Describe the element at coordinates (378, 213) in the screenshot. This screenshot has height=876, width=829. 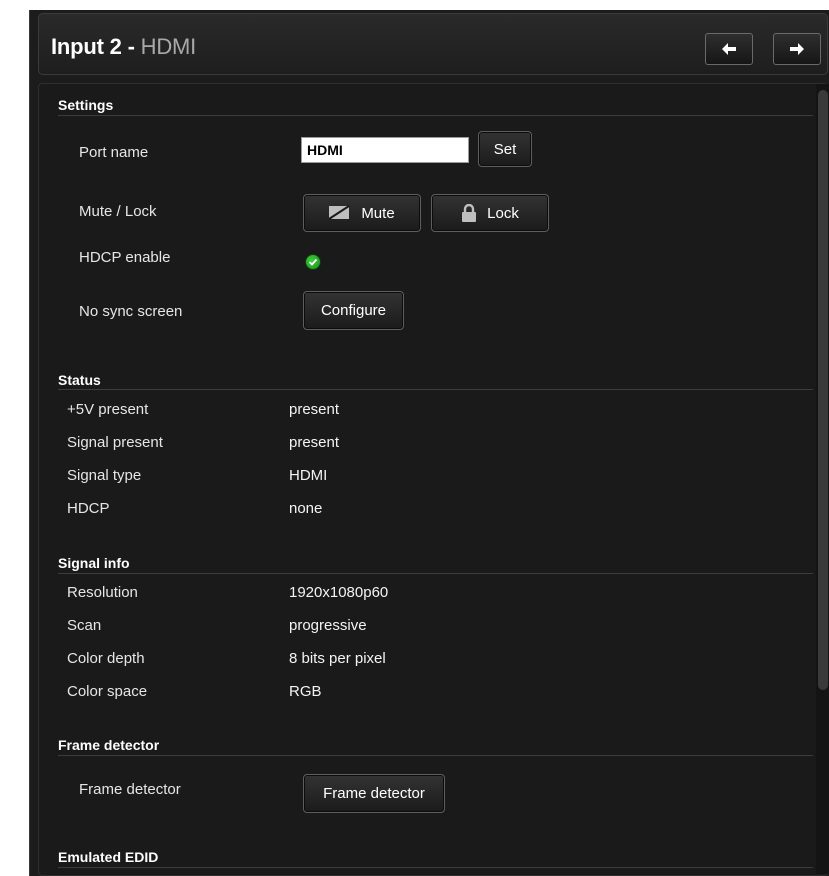
I see `mute-button-label: Mute` at that location.